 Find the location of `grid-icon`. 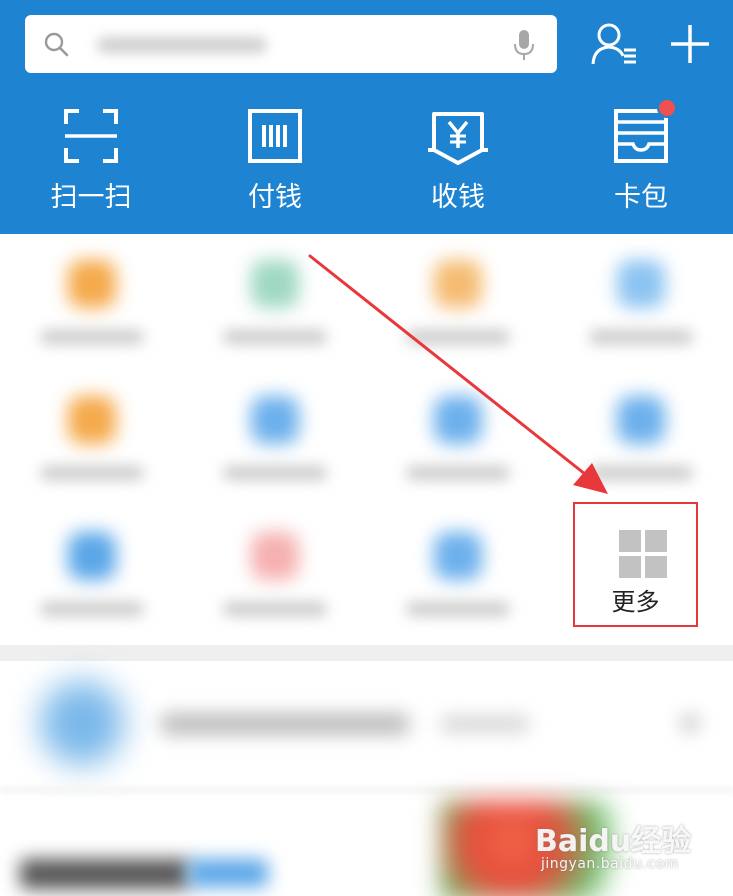

grid-icon is located at coordinates (643, 554).